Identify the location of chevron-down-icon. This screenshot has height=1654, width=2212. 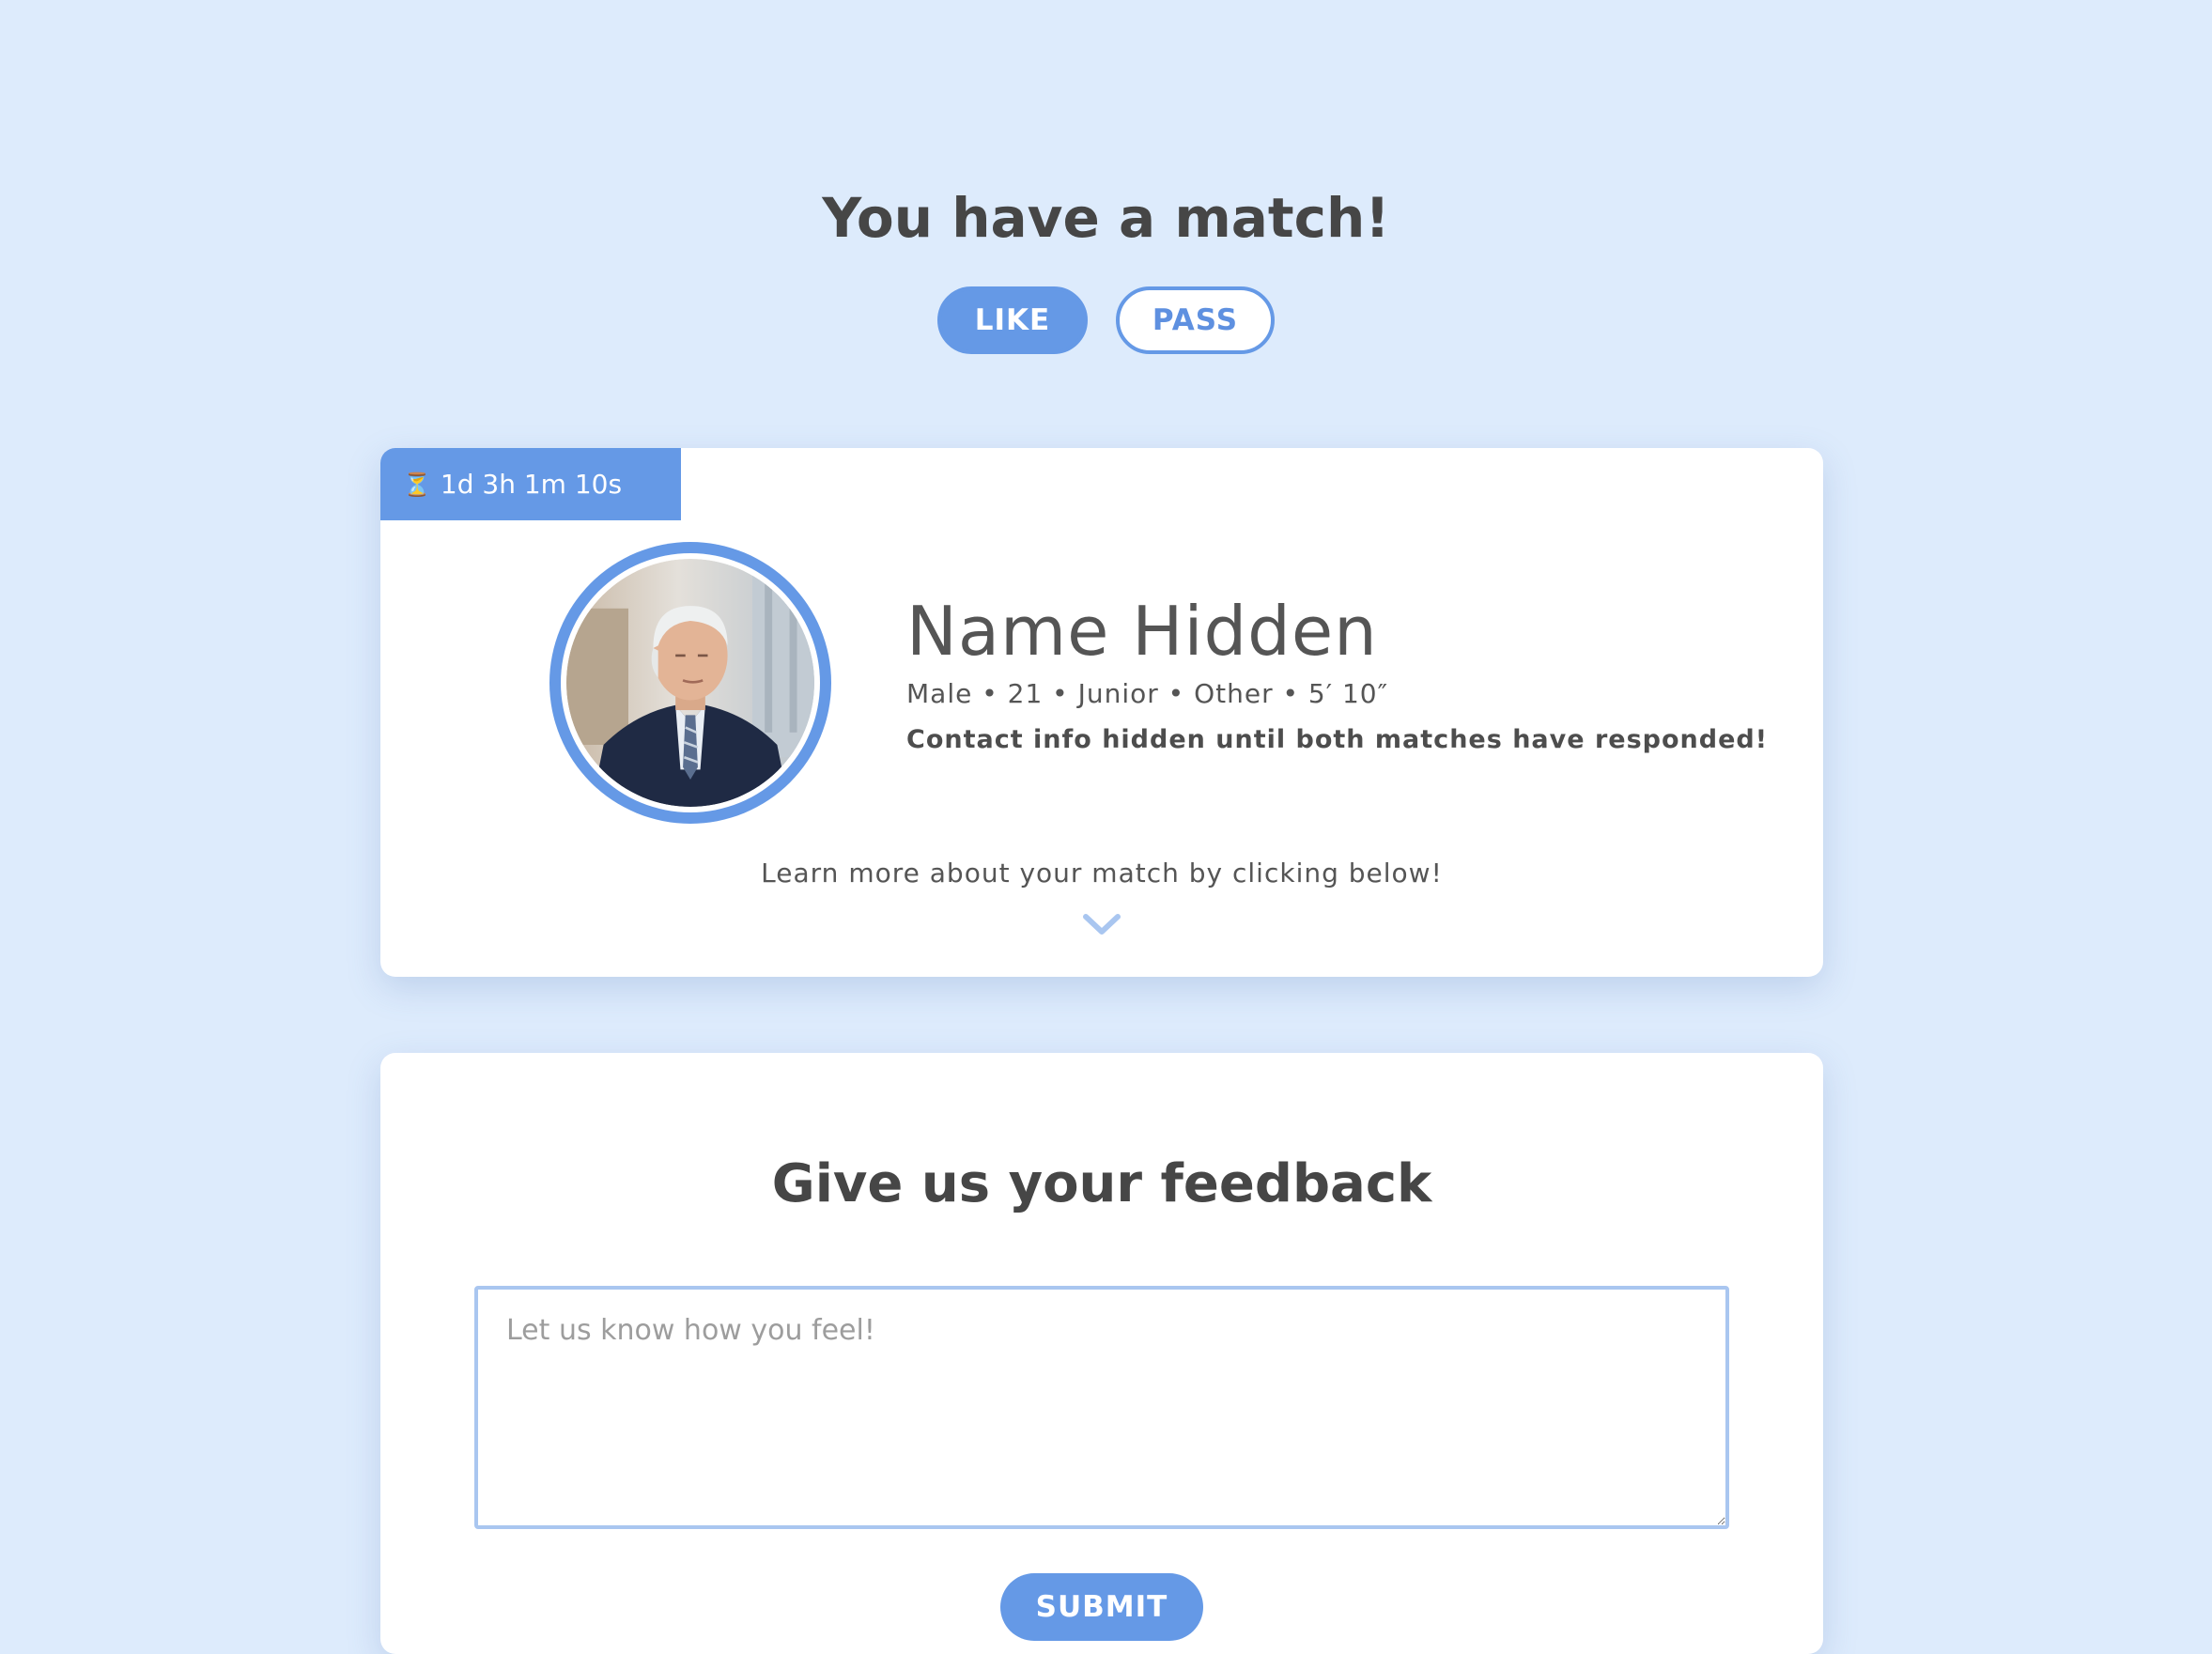
(1101, 925).